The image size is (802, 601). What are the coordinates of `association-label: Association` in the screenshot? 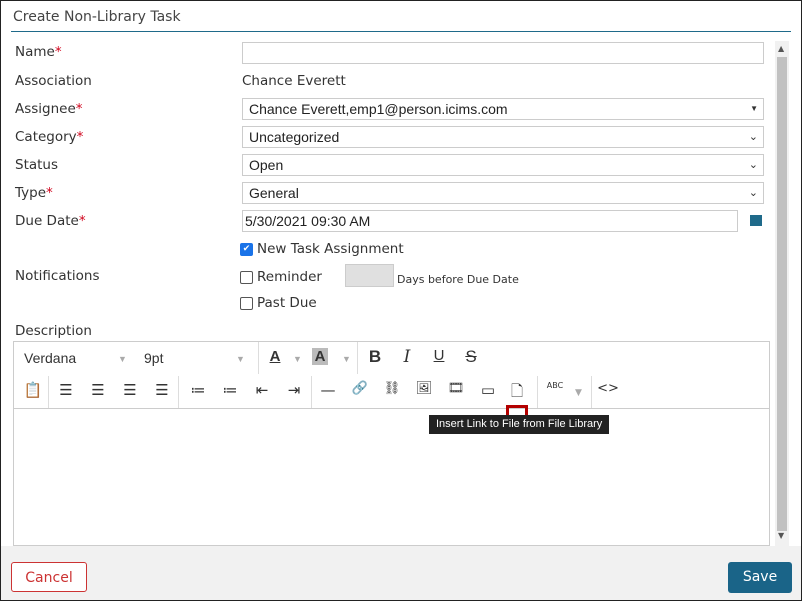 It's located at (53, 81).